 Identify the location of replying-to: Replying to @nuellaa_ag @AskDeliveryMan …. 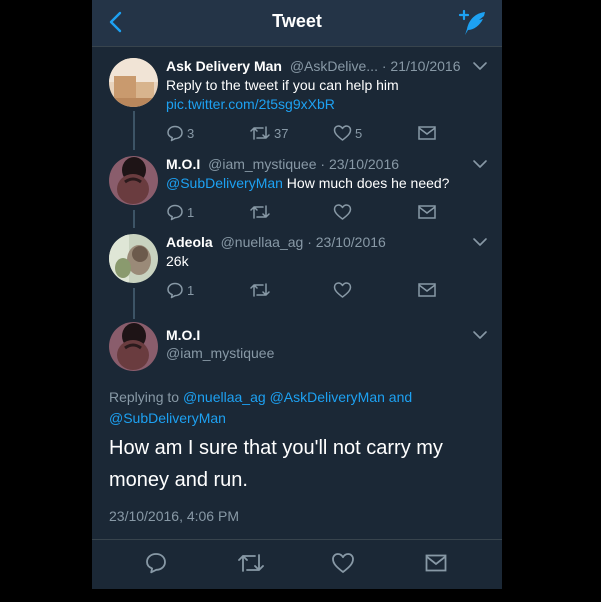
(289, 408).